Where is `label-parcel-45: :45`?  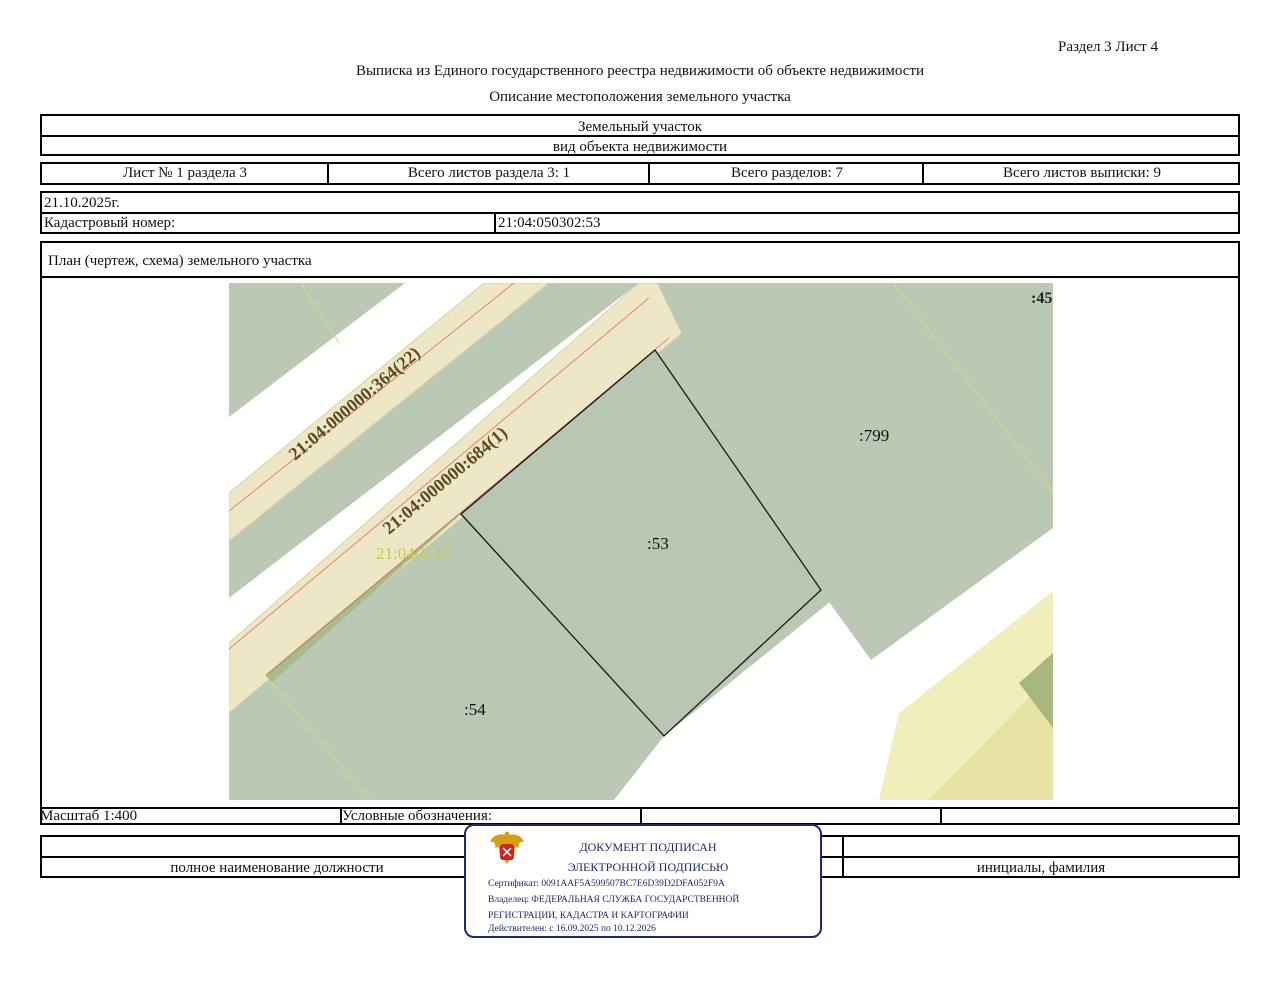 label-parcel-45: :45 is located at coordinates (1041, 298).